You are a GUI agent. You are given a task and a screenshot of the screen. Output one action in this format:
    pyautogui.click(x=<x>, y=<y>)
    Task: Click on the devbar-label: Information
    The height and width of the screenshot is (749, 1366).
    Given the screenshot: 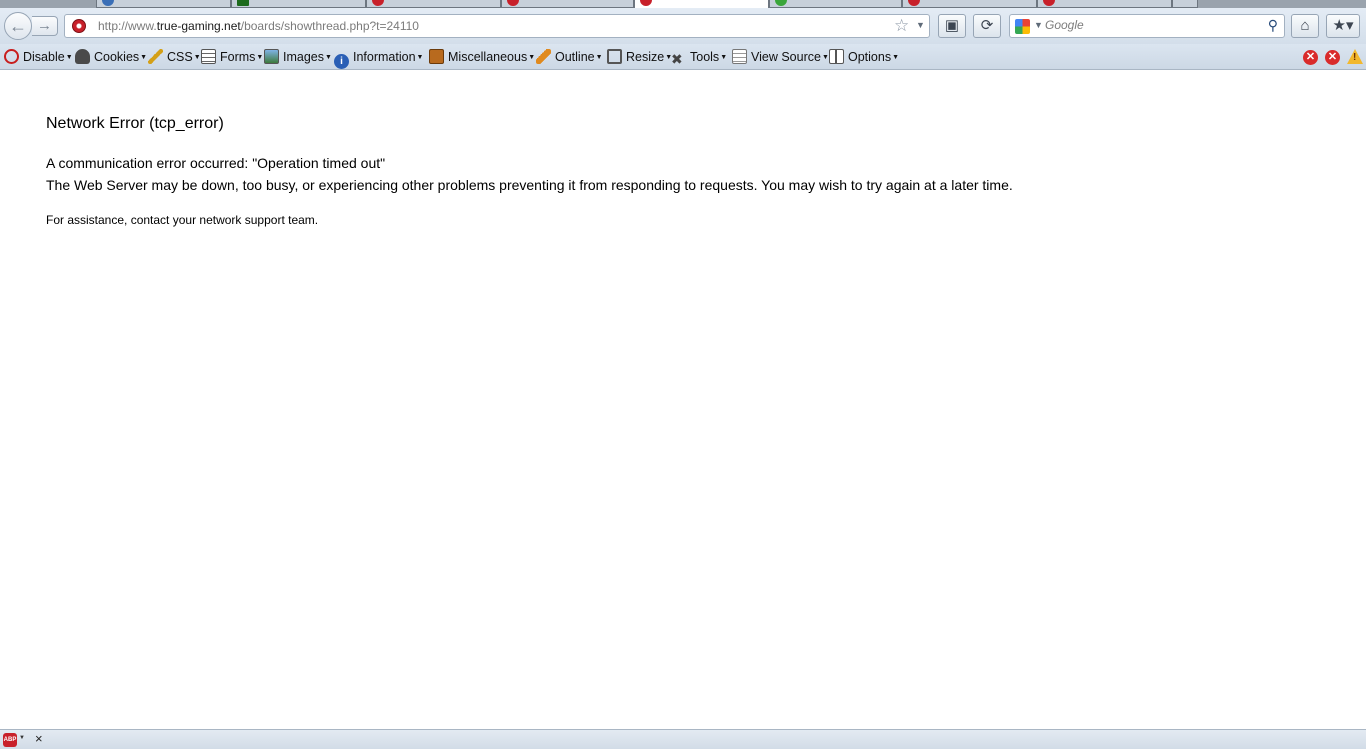 What is the action you would take?
    pyautogui.click(x=384, y=57)
    